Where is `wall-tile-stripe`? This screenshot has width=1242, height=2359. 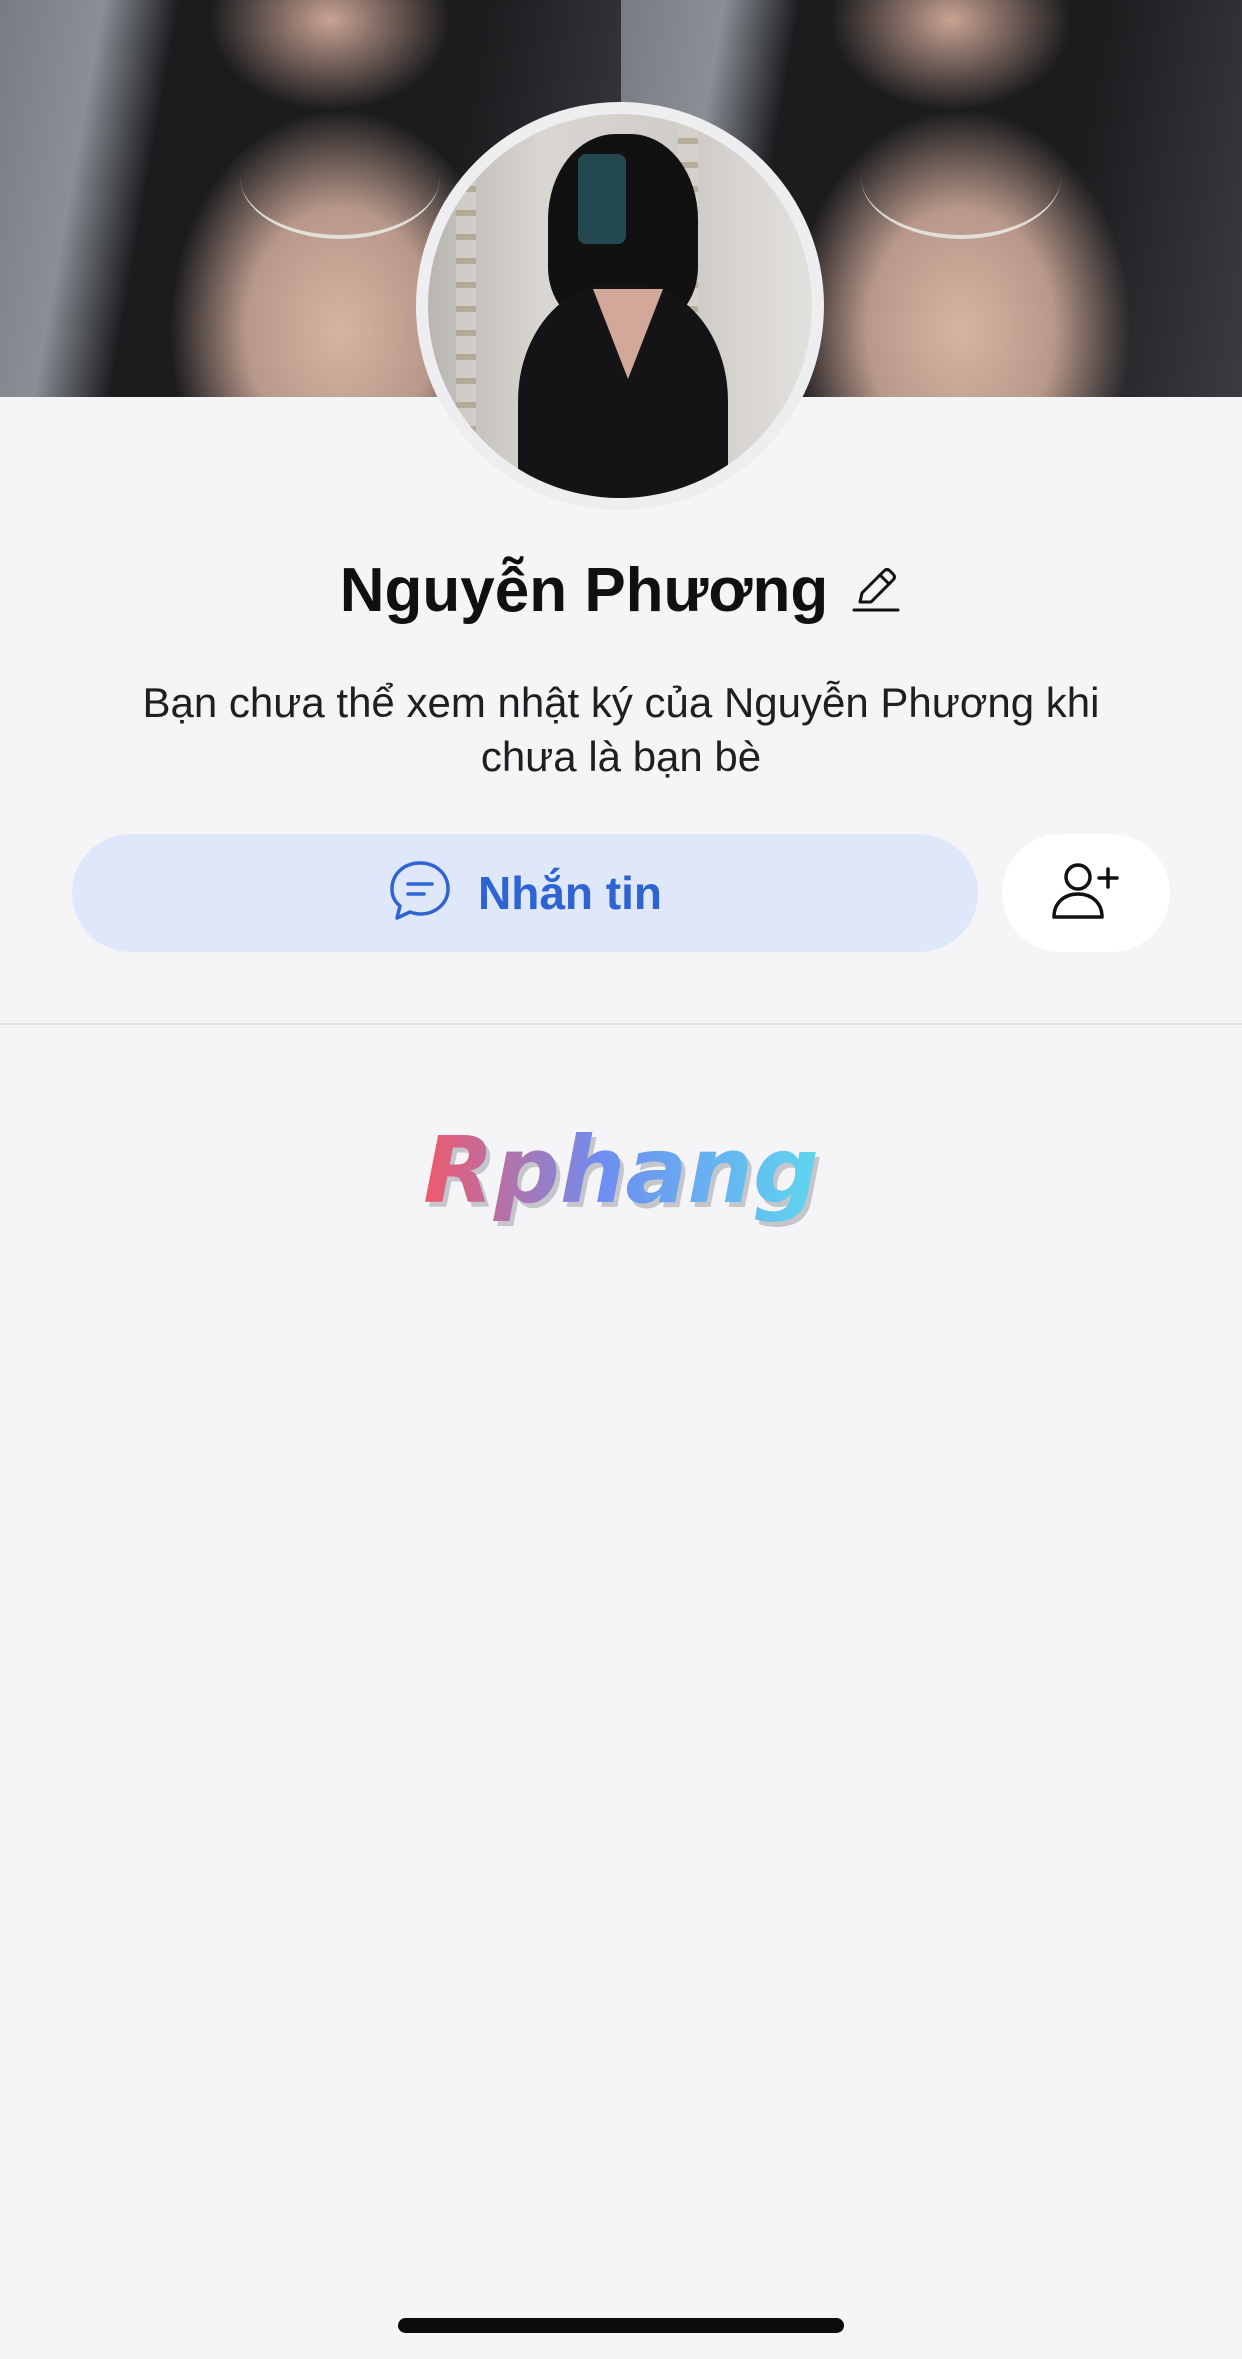
wall-tile-stripe is located at coordinates (466, 306).